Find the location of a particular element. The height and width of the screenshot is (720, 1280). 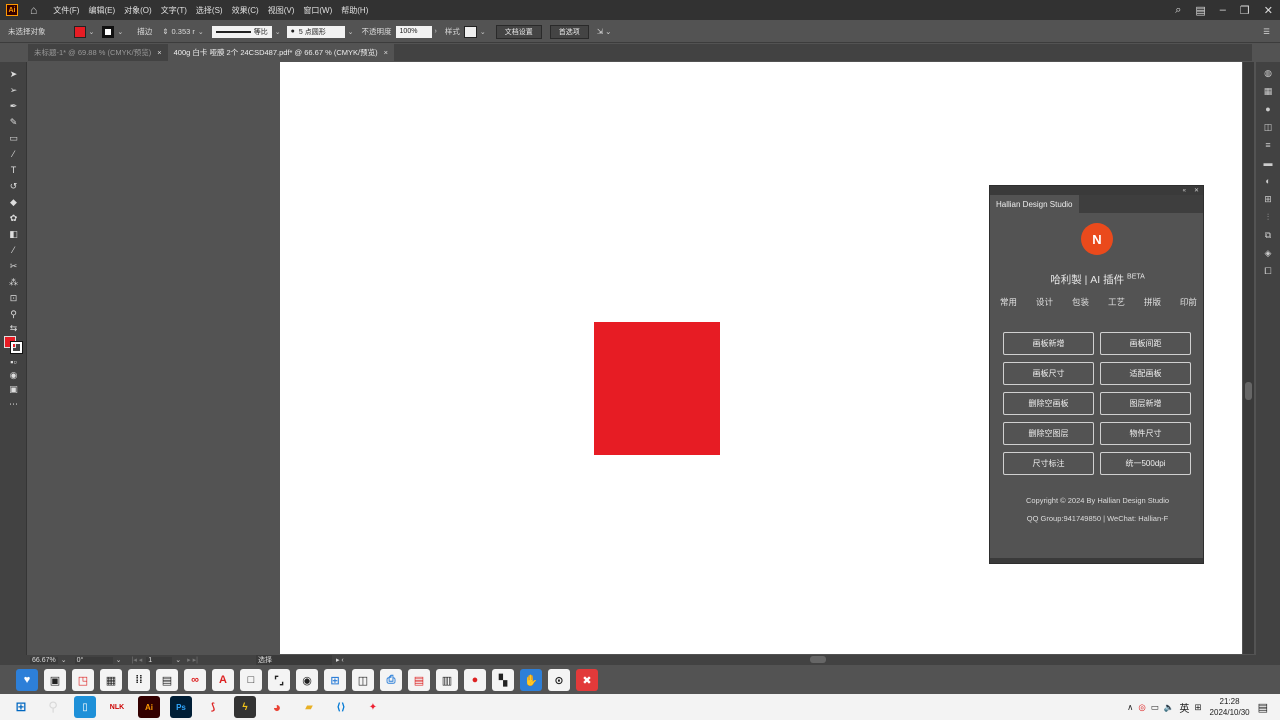

opacity-field: 100% is located at coordinates (413, 31).